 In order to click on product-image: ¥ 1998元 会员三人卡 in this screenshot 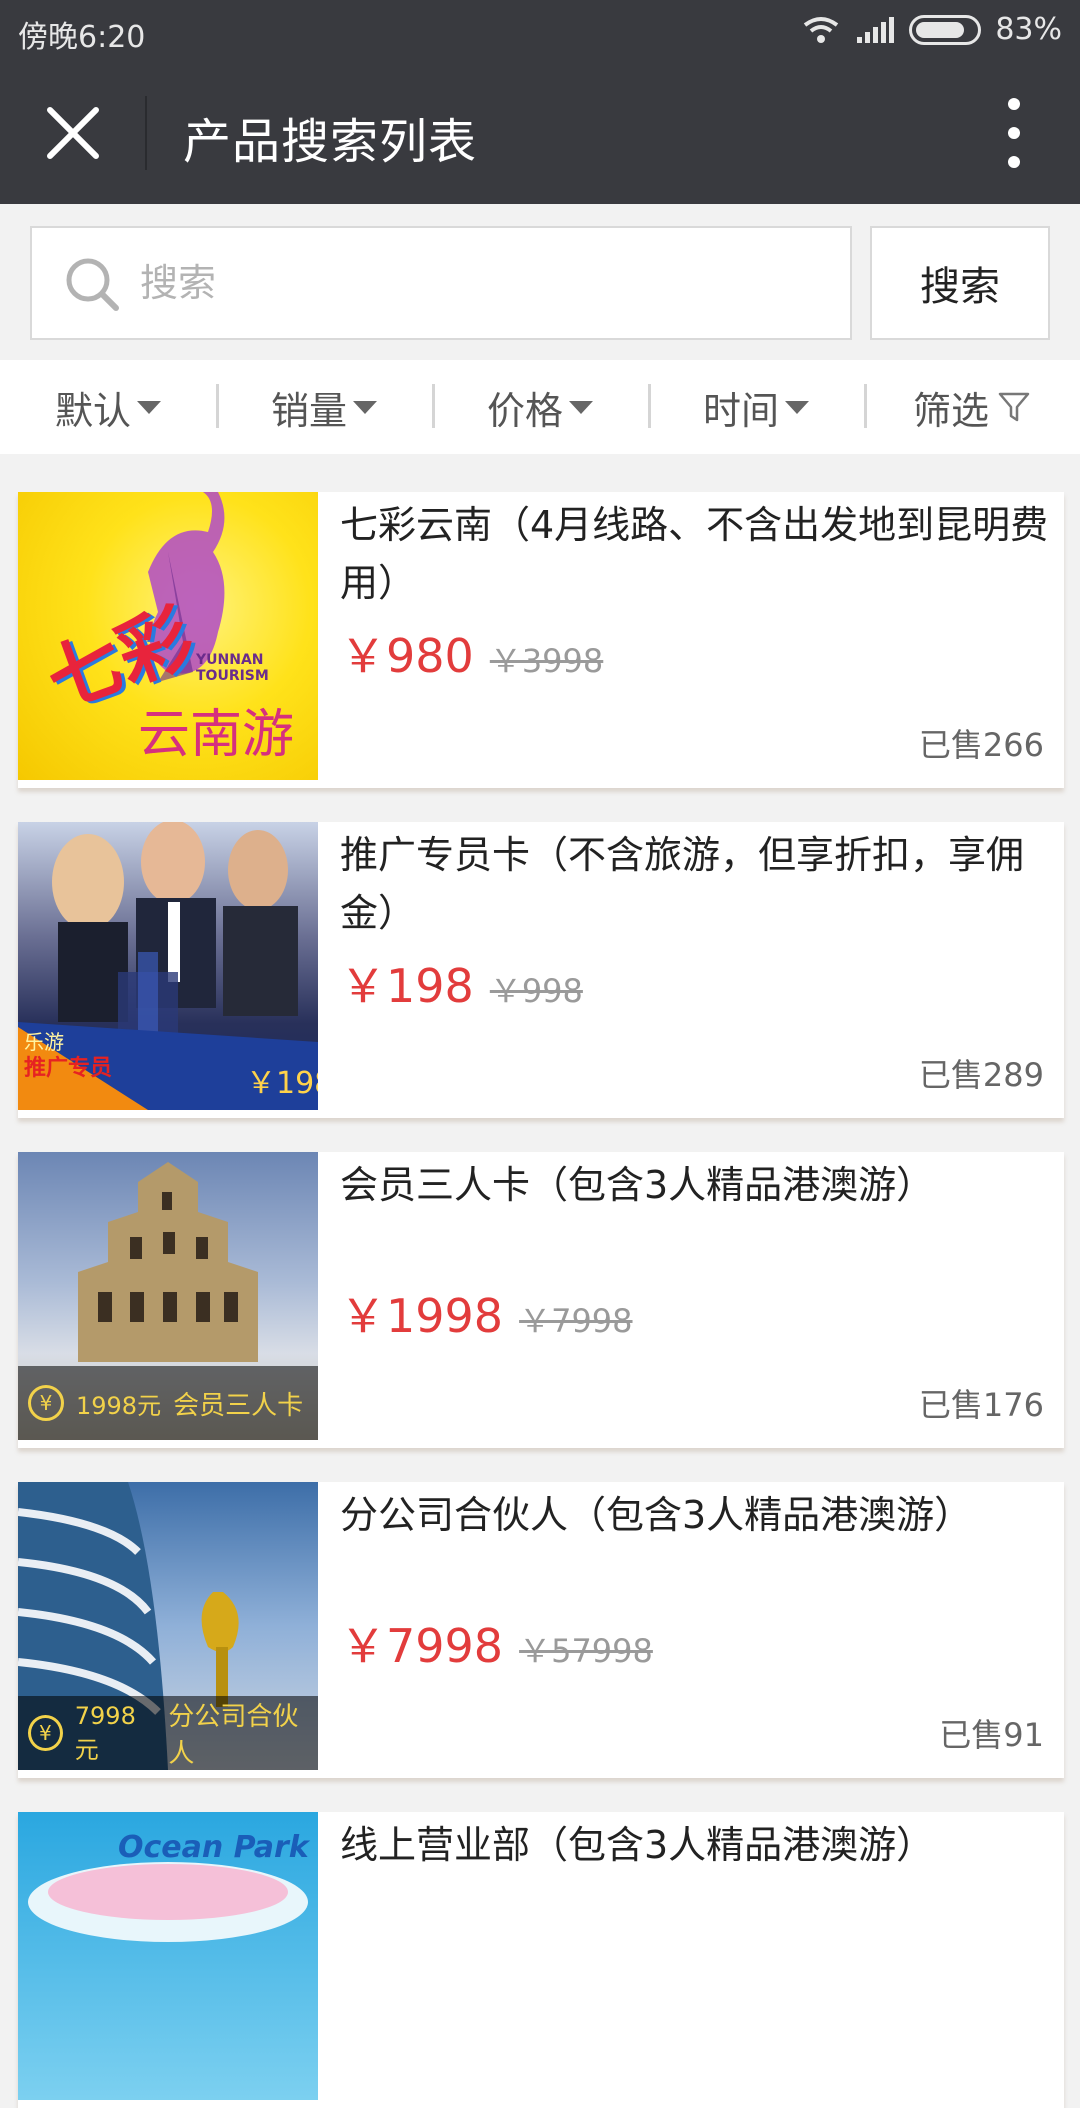, I will do `click(168, 1296)`.